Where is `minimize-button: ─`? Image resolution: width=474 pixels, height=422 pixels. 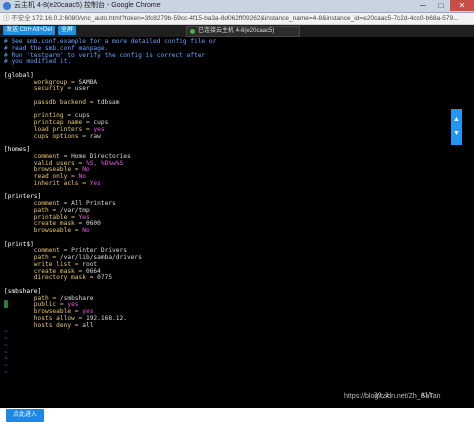
minimize-button: ─ is located at coordinates (423, 5).